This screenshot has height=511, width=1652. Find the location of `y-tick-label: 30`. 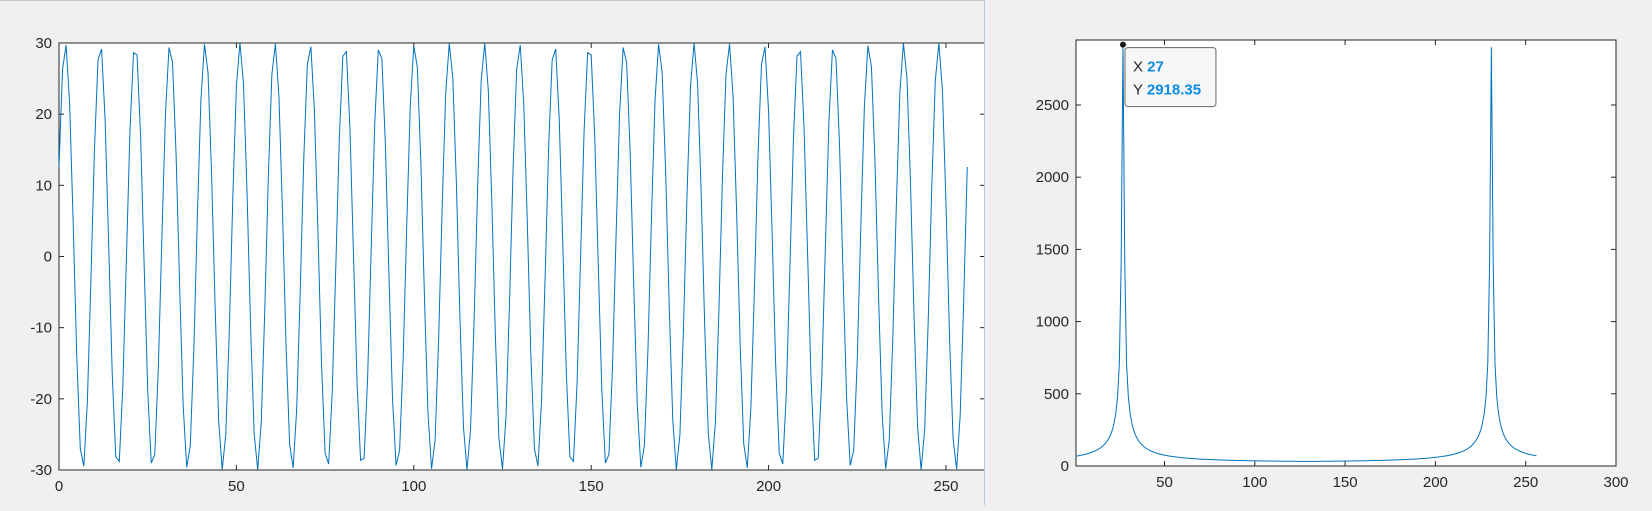

y-tick-label: 30 is located at coordinates (43, 43).